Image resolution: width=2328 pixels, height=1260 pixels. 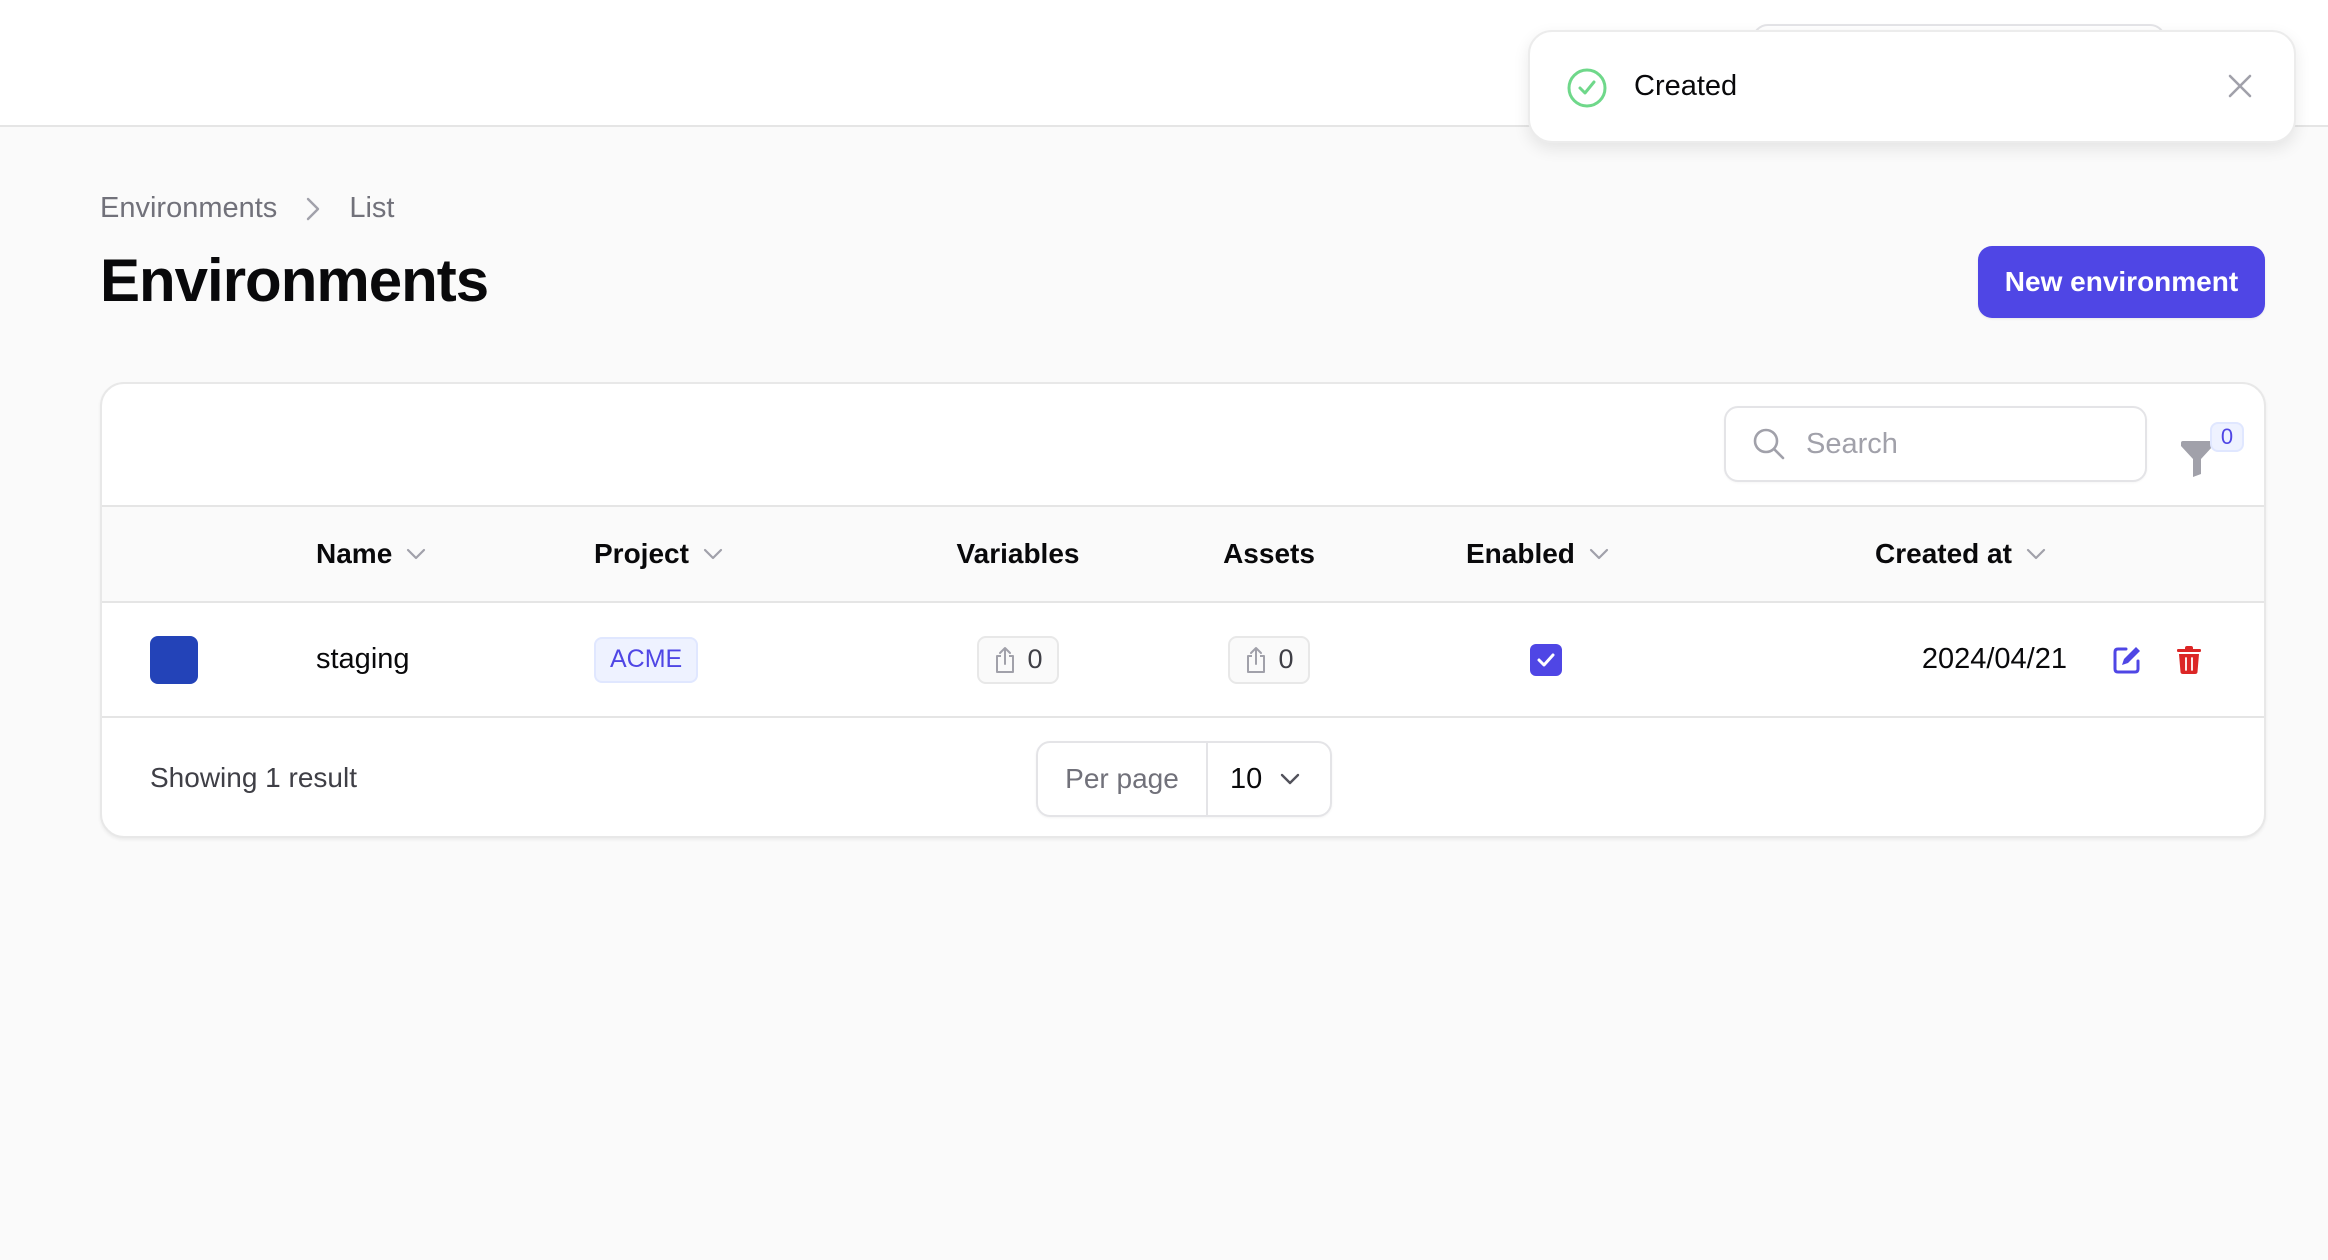 I want to click on check-circle-icon, so click(x=1587, y=88).